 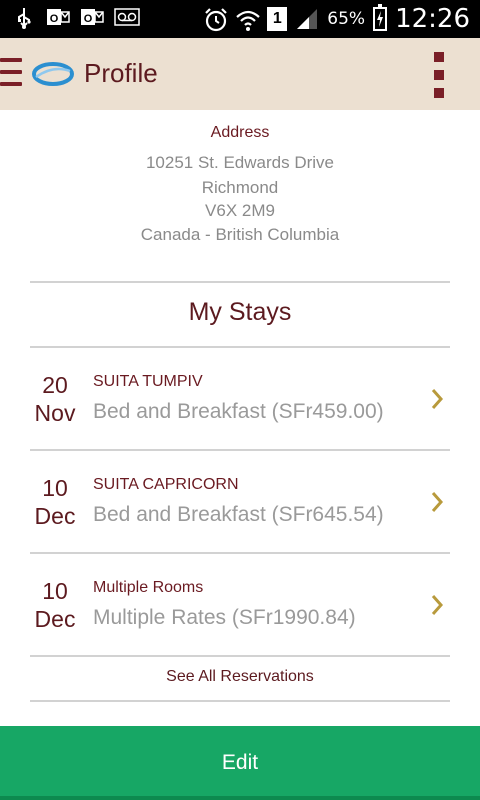 What do you see at coordinates (121, 73) in the screenshot?
I see `page-title: Profile` at bounding box center [121, 73].